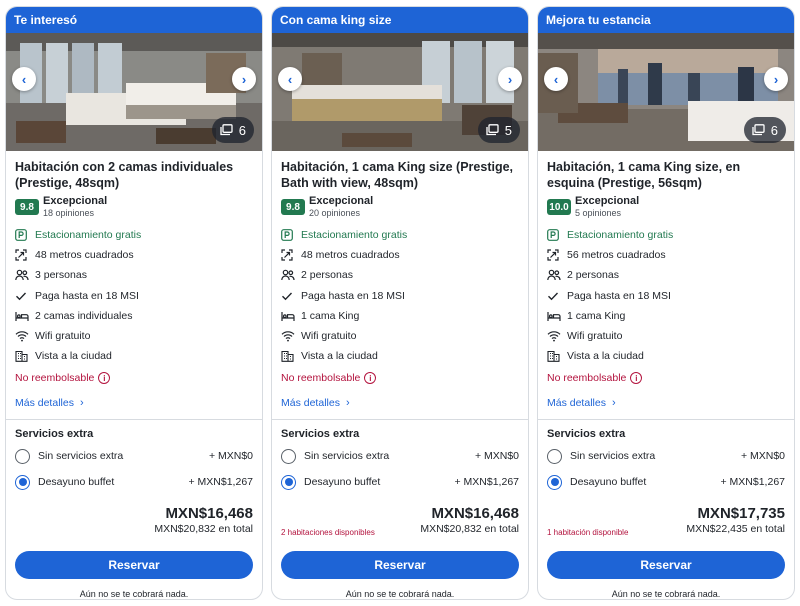  Describe the element at coordinates (289, 275) in the screenshot. I see `people-icon` at that location.